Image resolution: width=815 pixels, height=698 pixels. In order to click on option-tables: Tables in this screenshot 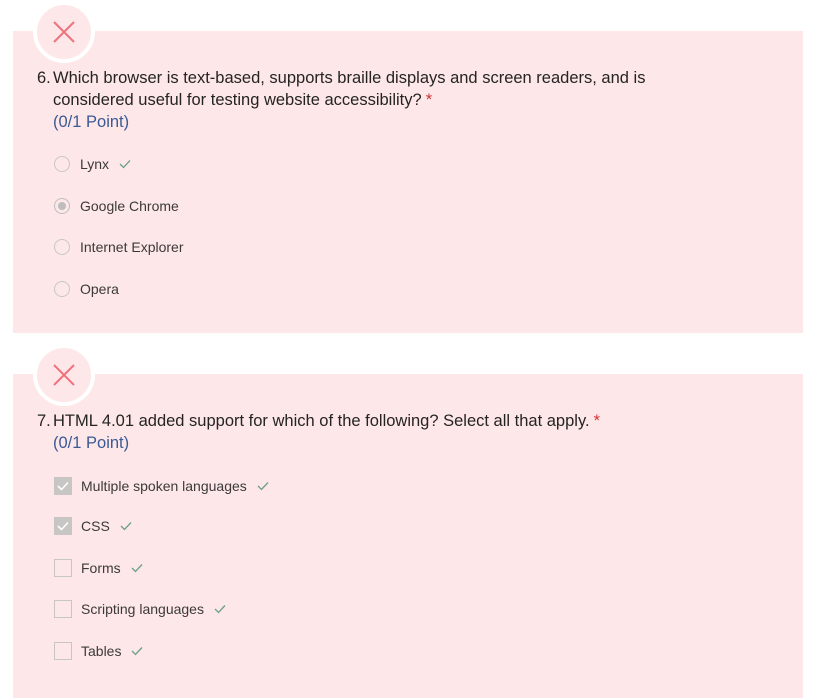, I will do `click(98, 651)`.